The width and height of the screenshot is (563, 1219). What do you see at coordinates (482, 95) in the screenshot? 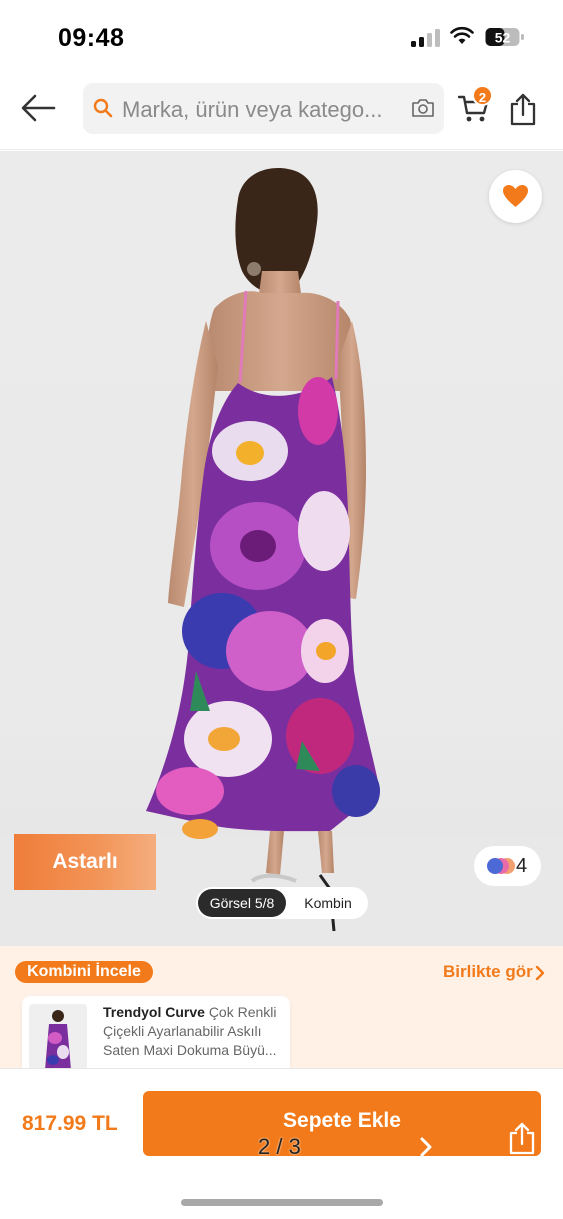
I see `cart-count-badge: 2` at bounding box center [482, 95].